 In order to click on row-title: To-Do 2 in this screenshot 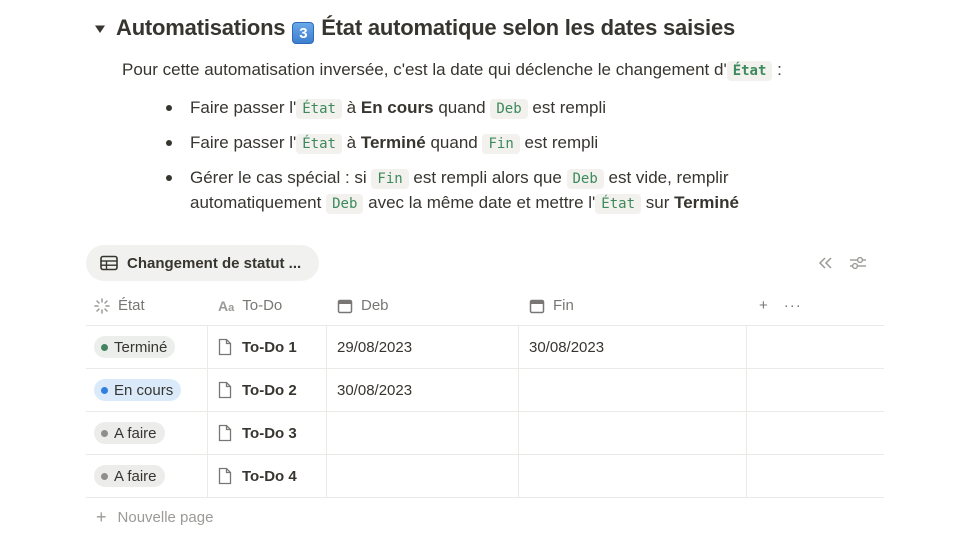, I will do `click(269, 390)`.